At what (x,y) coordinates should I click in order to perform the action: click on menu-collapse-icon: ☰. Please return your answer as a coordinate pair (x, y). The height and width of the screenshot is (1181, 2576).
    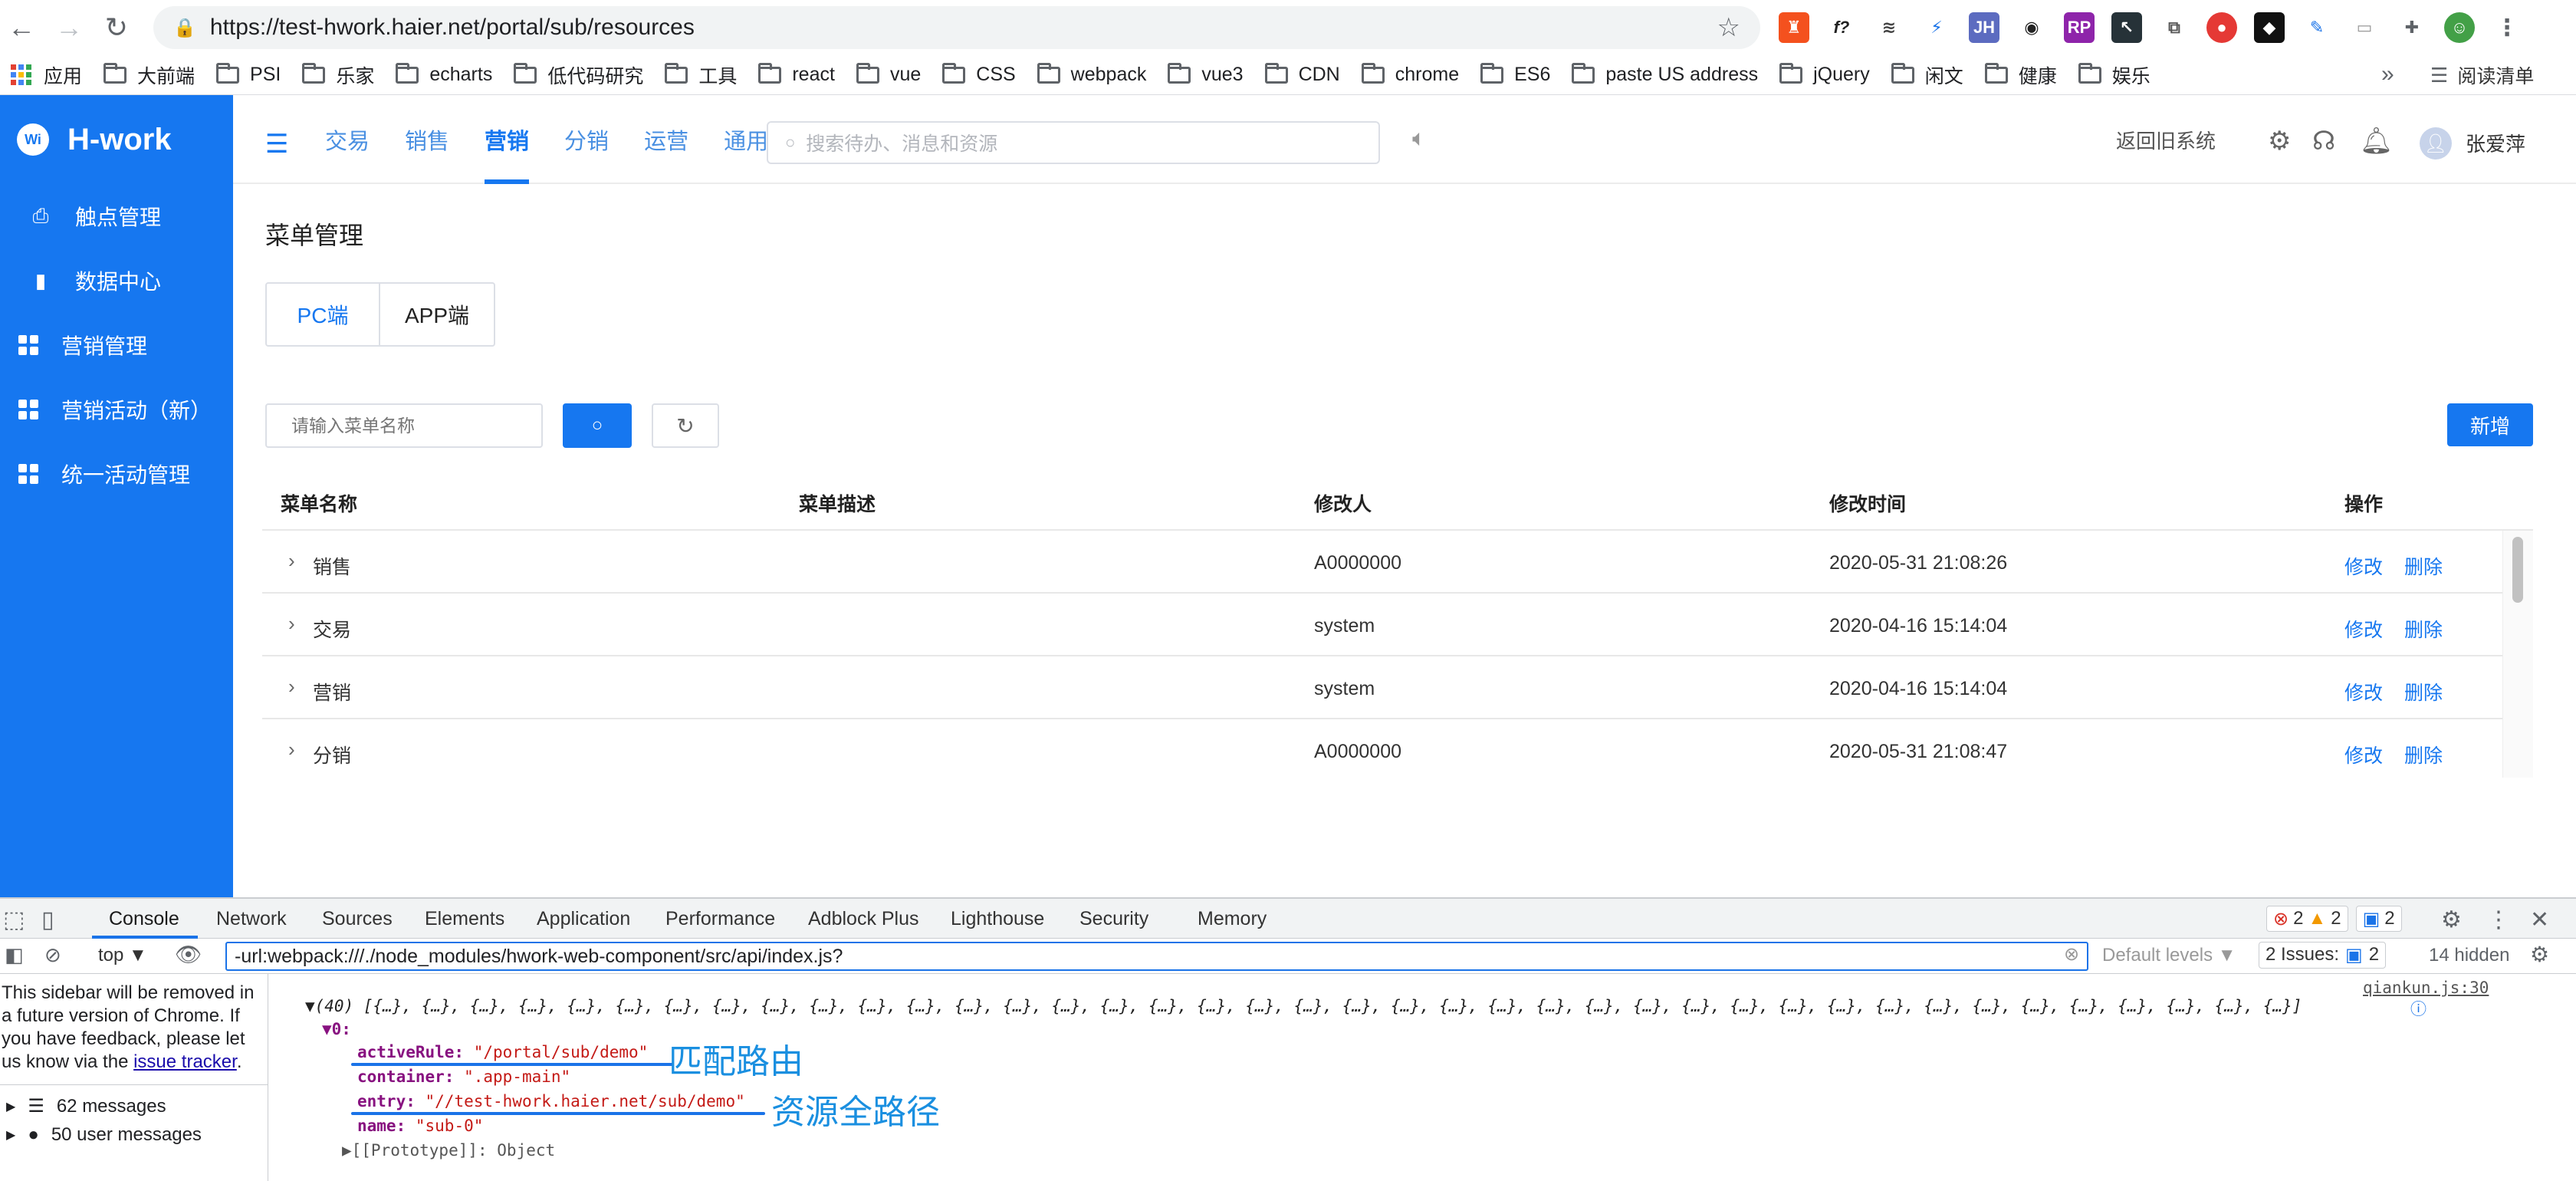
    Looking at the image, I should click on (277, 144).